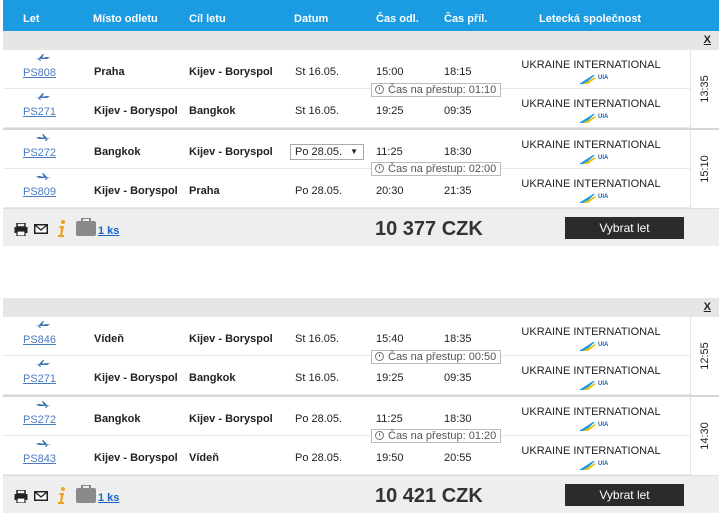 The width and height of the screenshot is (723, 525). Describe the element at coordinates (39, 192) in the screenshot. I see `flight-code-link: PS809` at that location.